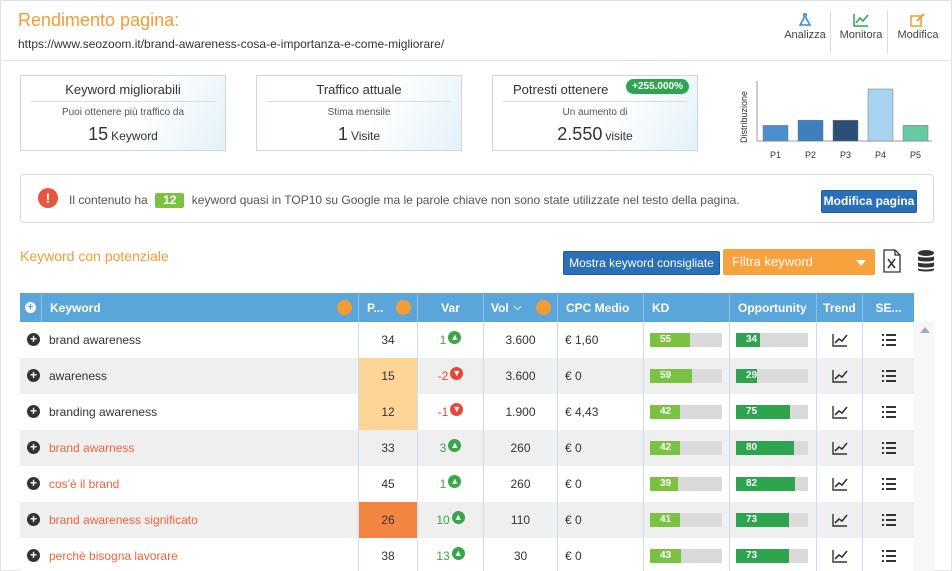 This screenshot has width=952, height=571. Describe the element at coordinates (773, 307) in the screenshot. I see `column-header-opportunity: Opportunity` at that location.